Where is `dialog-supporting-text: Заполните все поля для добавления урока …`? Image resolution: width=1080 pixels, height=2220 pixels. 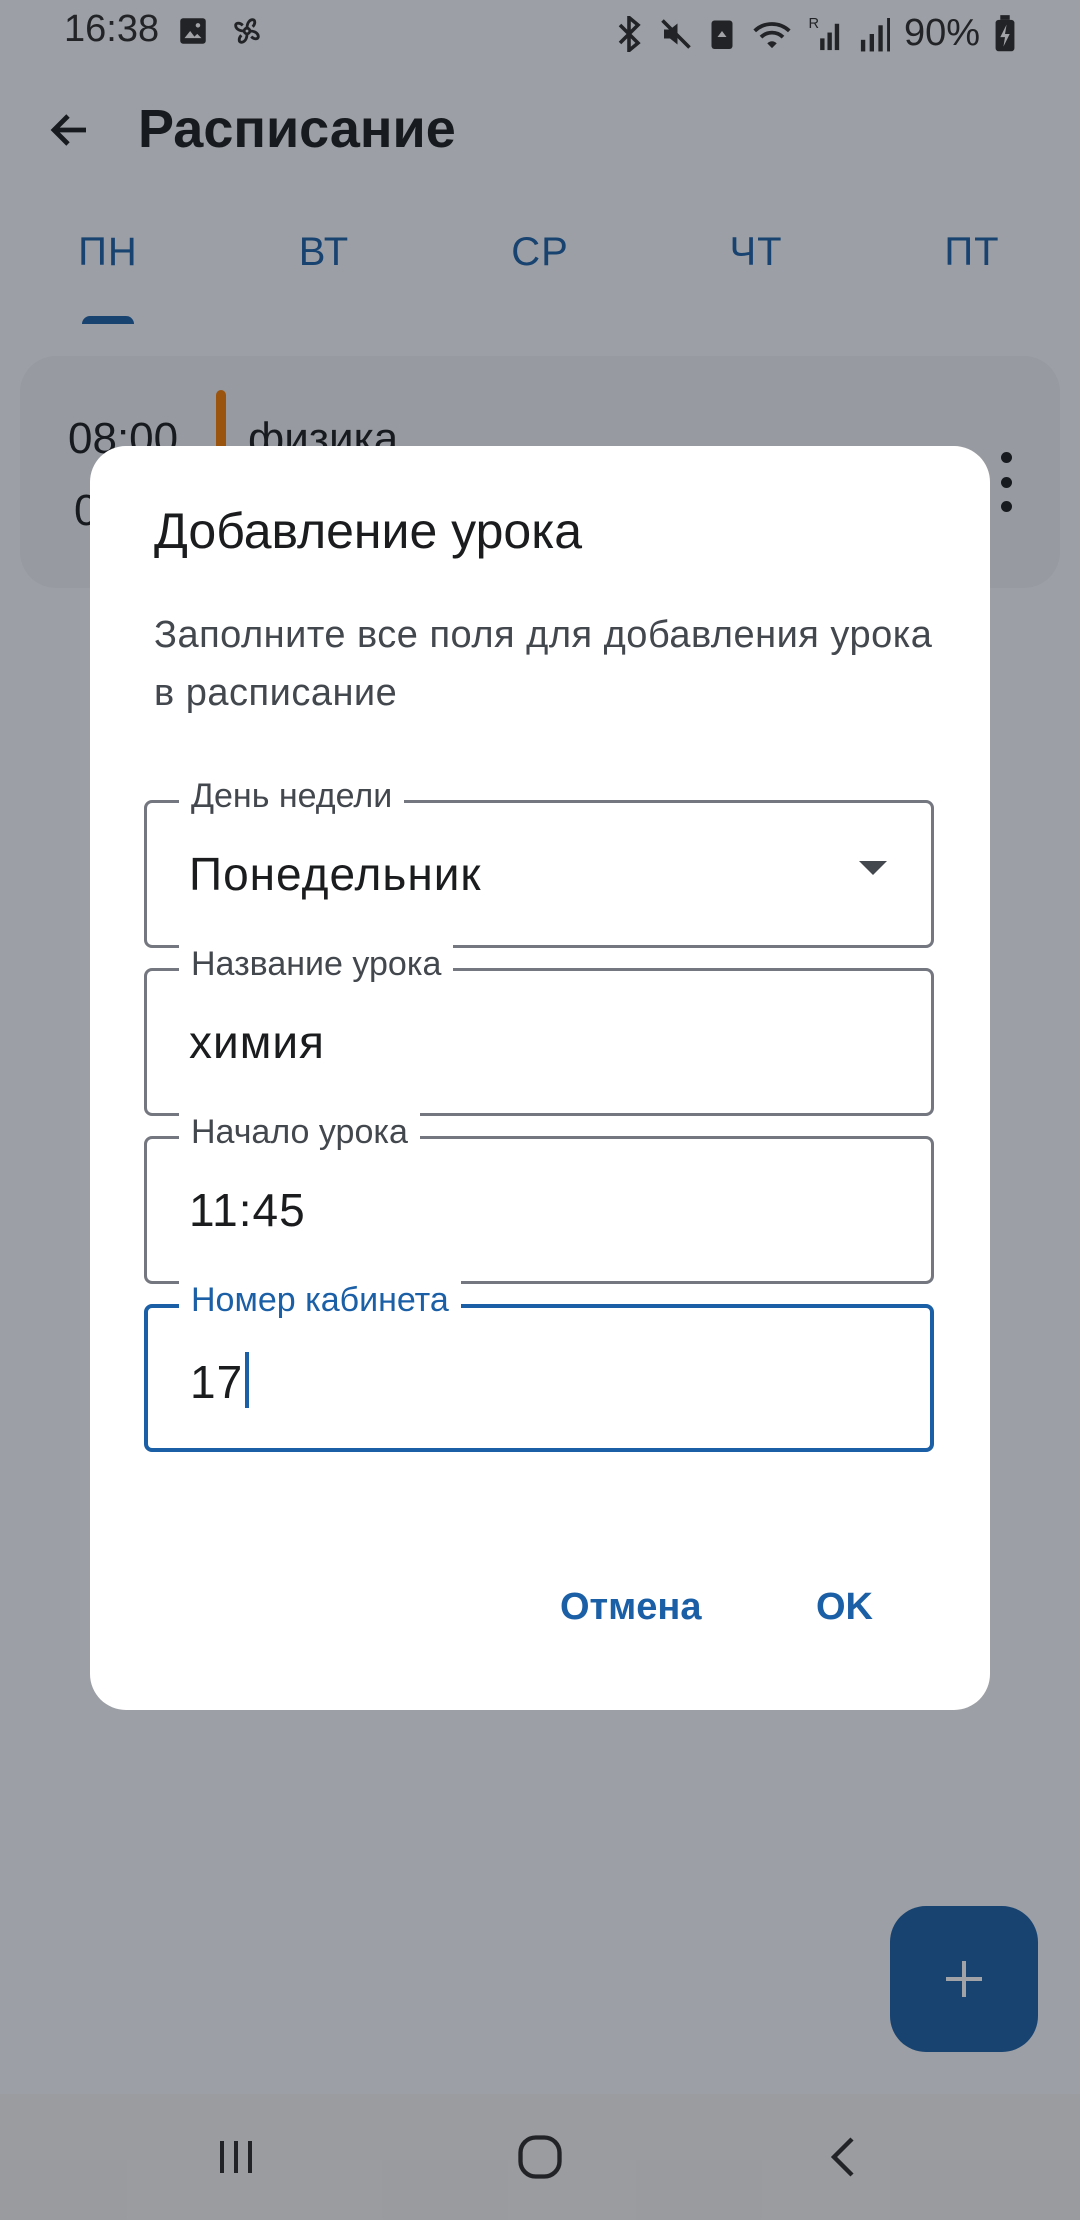
dialog-supporting-text: Заполните все поля для добавления урока … is located at coordinates (543, 664).